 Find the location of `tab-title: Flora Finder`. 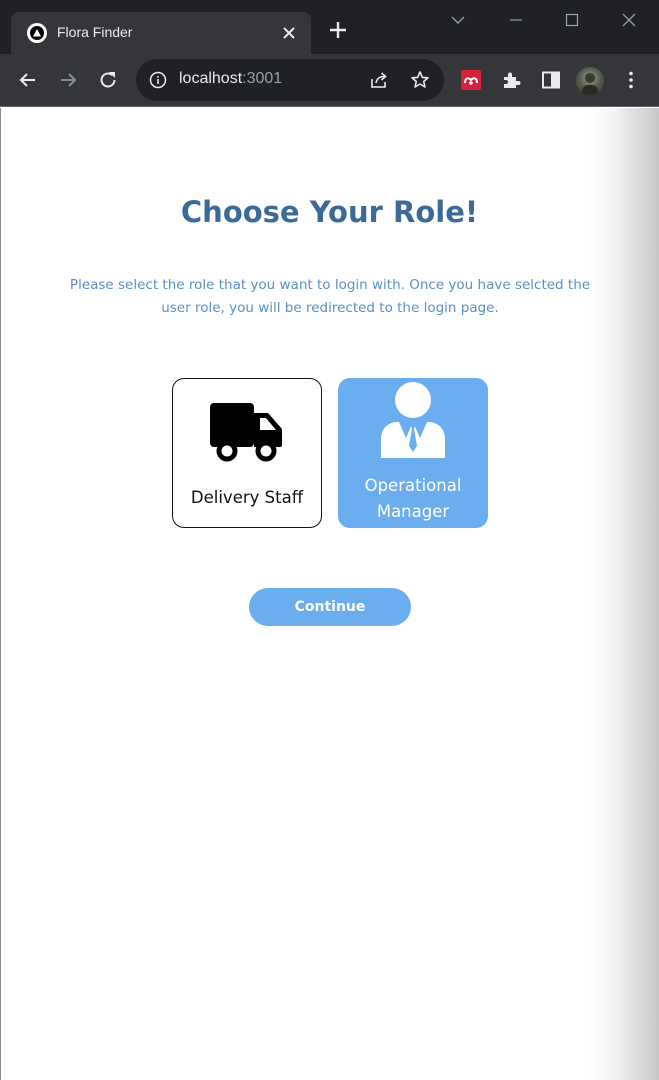

tab-title: Flora Finder is located at coordinates (95, 32).